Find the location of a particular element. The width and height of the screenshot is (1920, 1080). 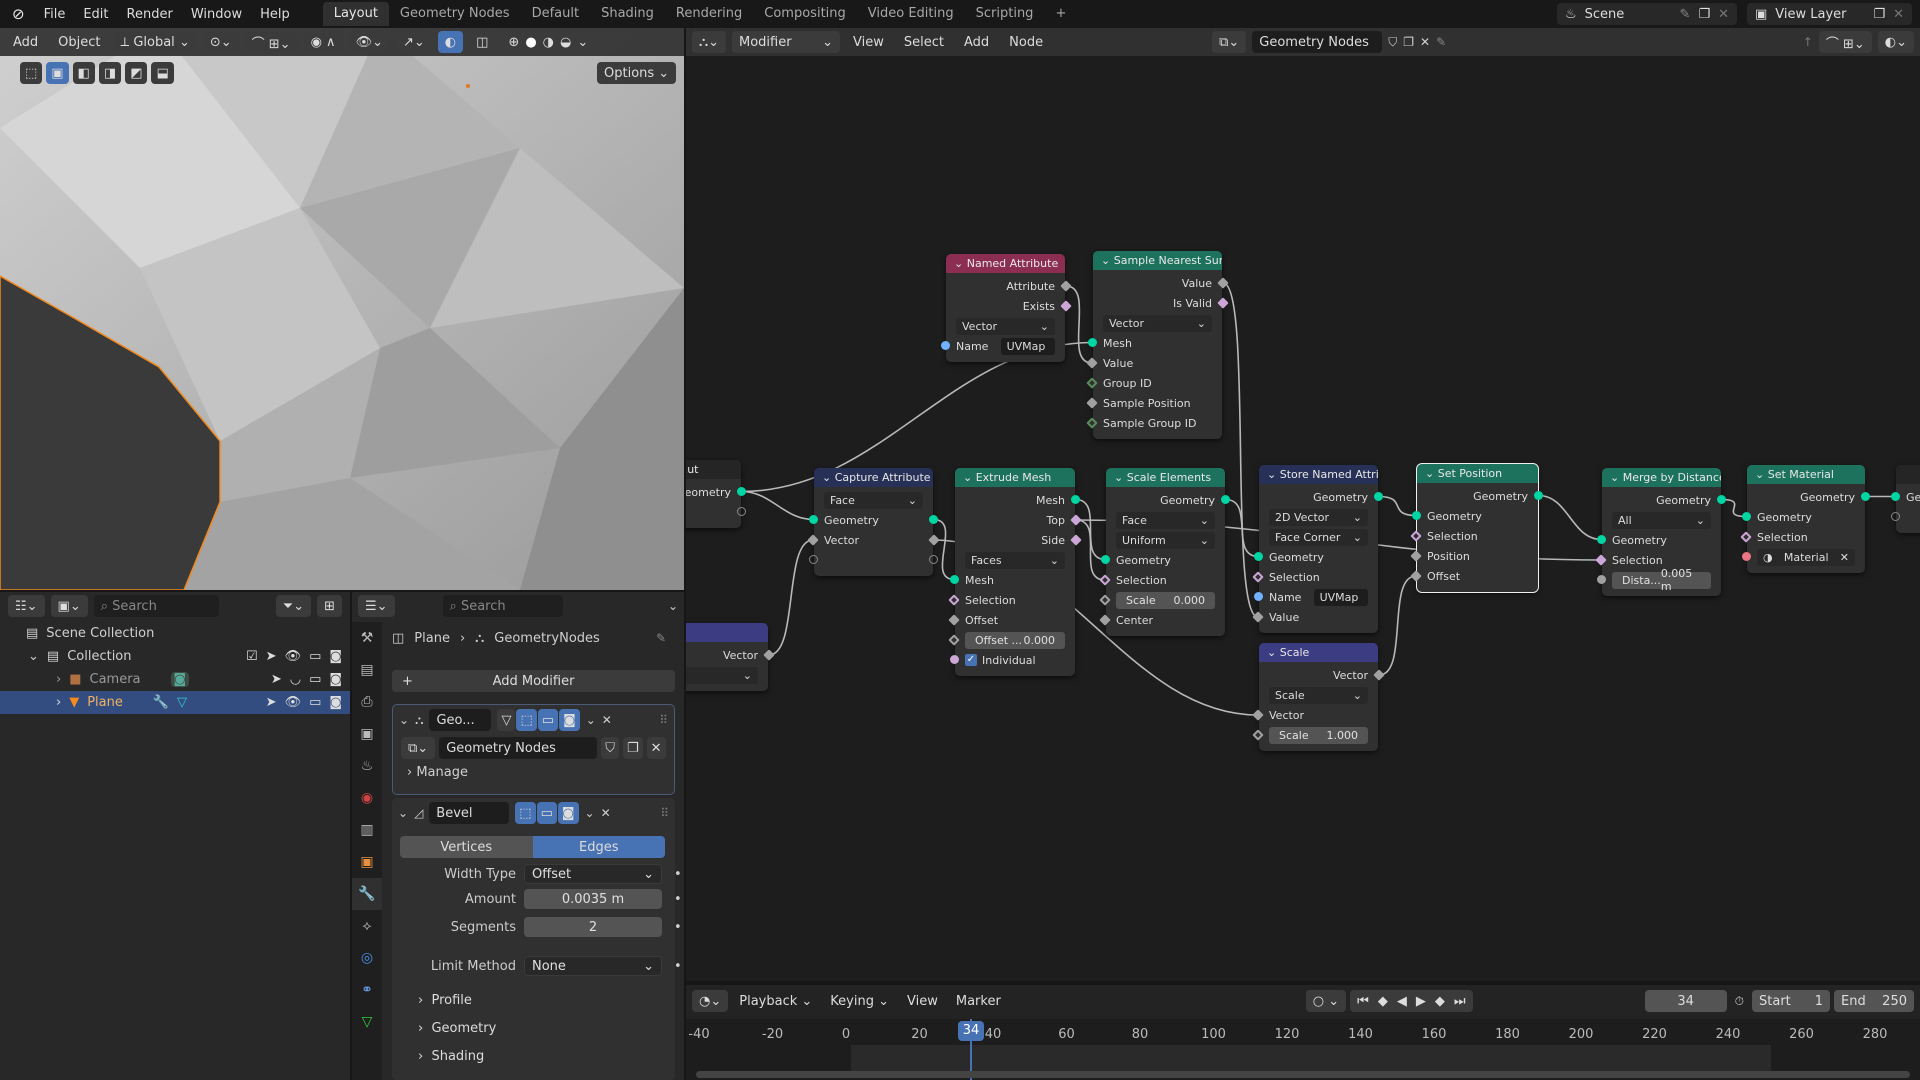

menu-marker: Marker is located at coordinates (978, 1001).